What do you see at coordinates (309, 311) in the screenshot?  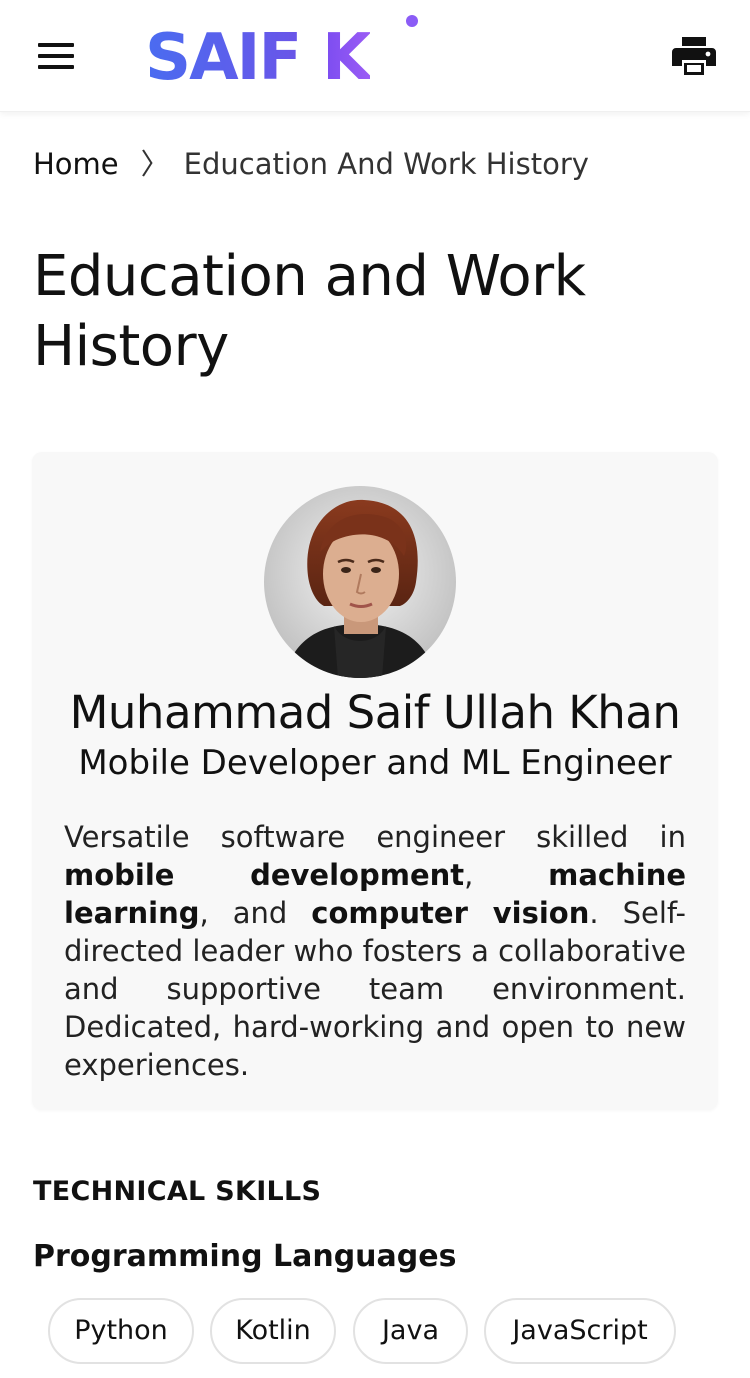 I see `page-title: Education and Work History` at bounding box center [309, 311].